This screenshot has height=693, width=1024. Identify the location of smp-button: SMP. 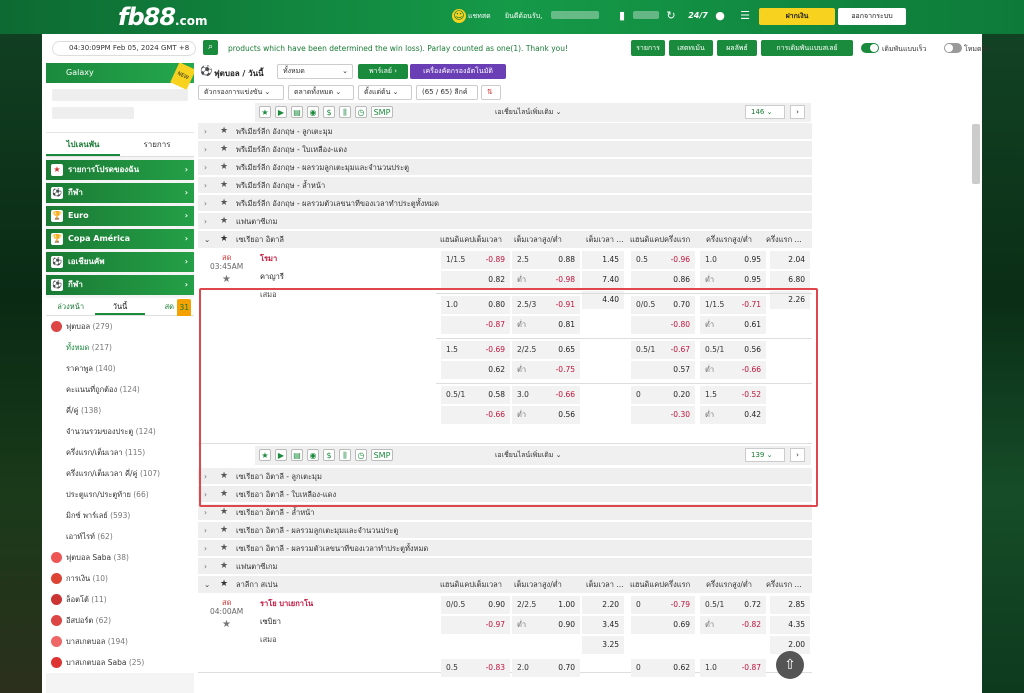
(382, 112).